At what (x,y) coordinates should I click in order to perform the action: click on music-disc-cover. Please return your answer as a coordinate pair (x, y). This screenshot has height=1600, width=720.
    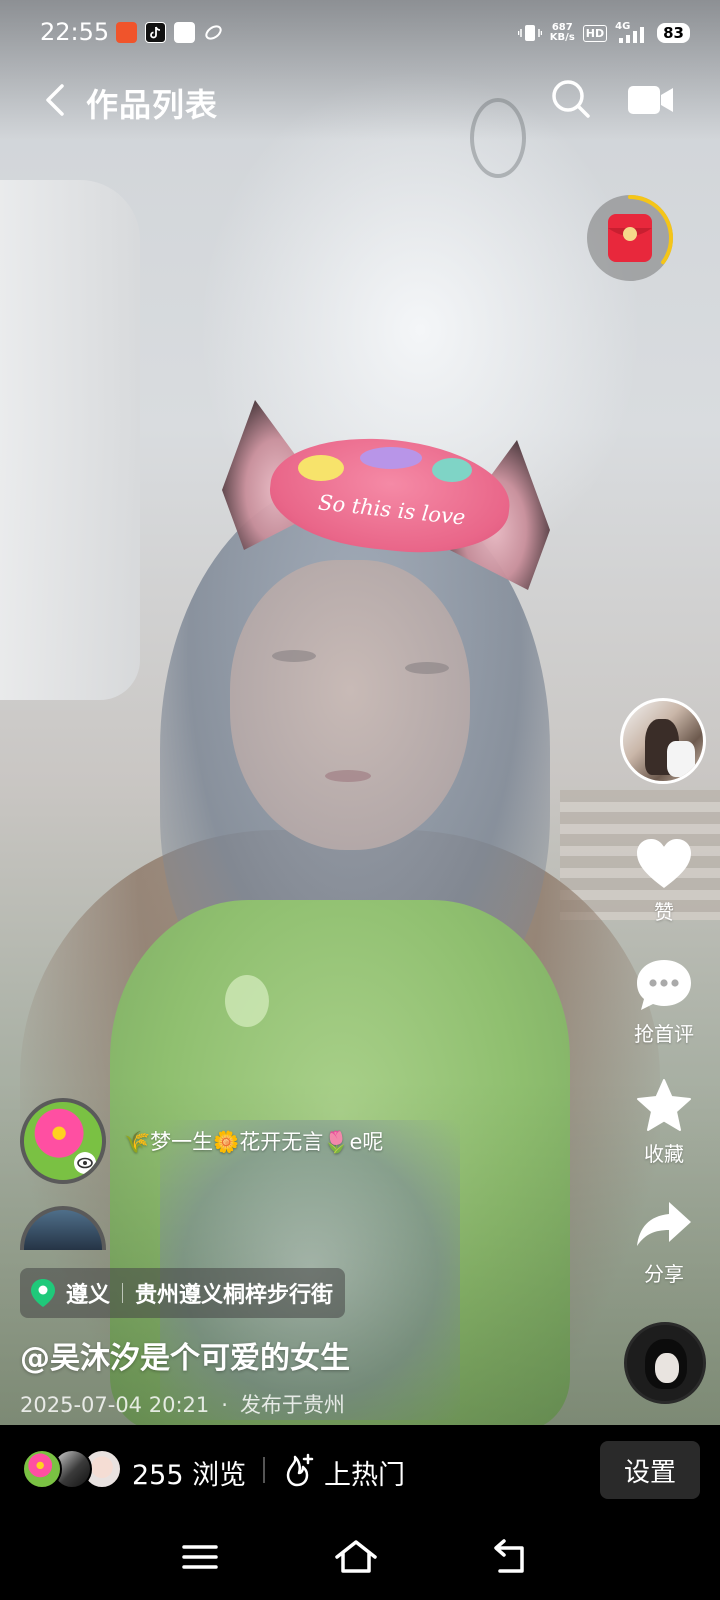
    Looking at the image, I should click on (667, 1368).